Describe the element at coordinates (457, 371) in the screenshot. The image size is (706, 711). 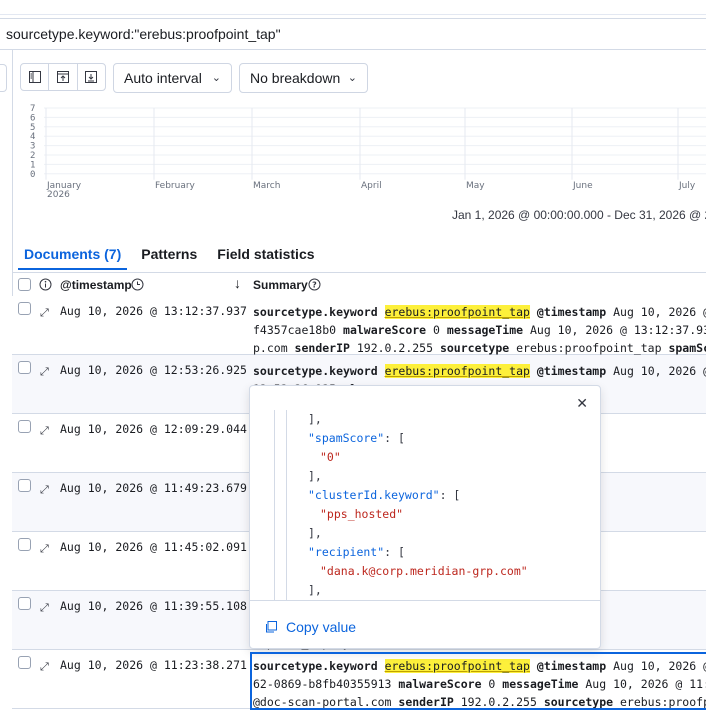
I see `highlight-value: erebus:proofpoint_tap` at that location.